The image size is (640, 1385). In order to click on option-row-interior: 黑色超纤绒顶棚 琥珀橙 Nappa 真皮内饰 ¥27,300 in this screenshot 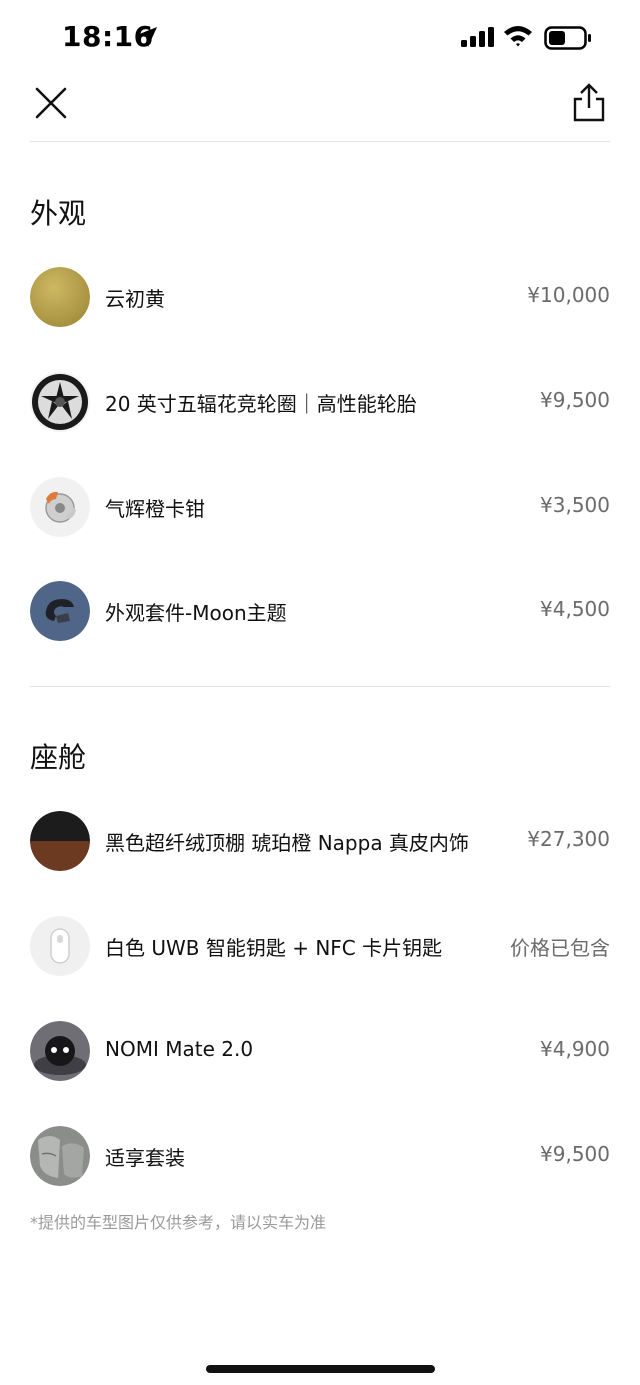, I will do `click(320, 842)`.